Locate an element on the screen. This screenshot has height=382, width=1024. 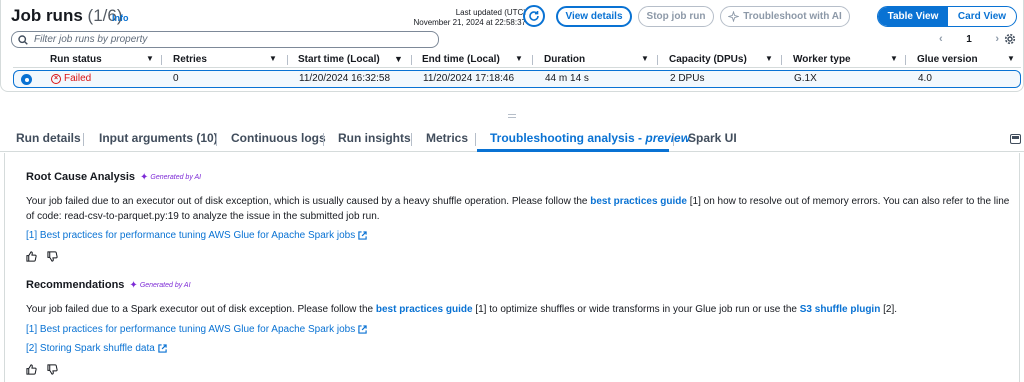
rca-heading: Root Cause Analysis ✦ Generated by AI is located at coordinates (113, 177).